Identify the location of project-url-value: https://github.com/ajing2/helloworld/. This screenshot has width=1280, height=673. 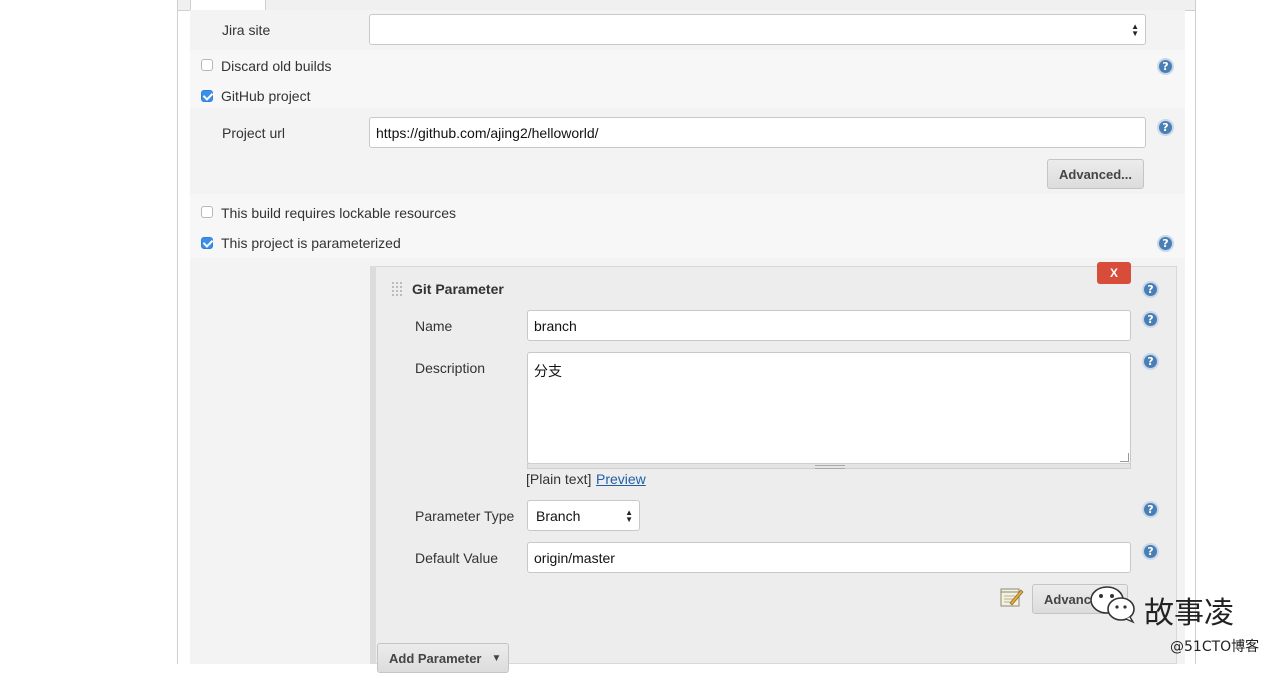
(487, 132).